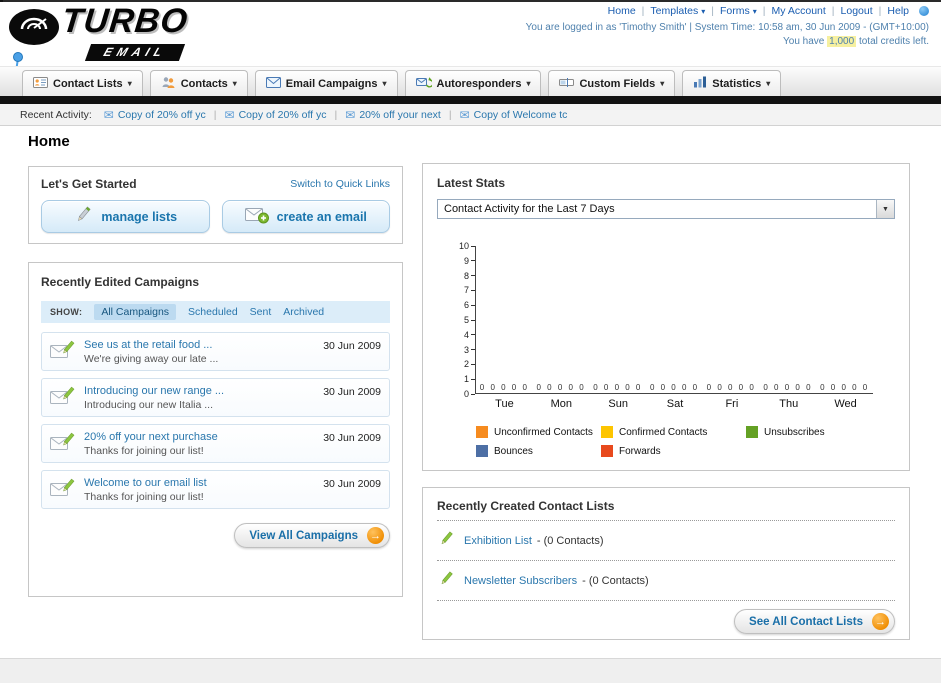 The width and height of the screenshot is (941, 683). What do you see at coordinates (446, 540) in the screenshot?
I see `pencil-icon` at bounding box center [446, 540].